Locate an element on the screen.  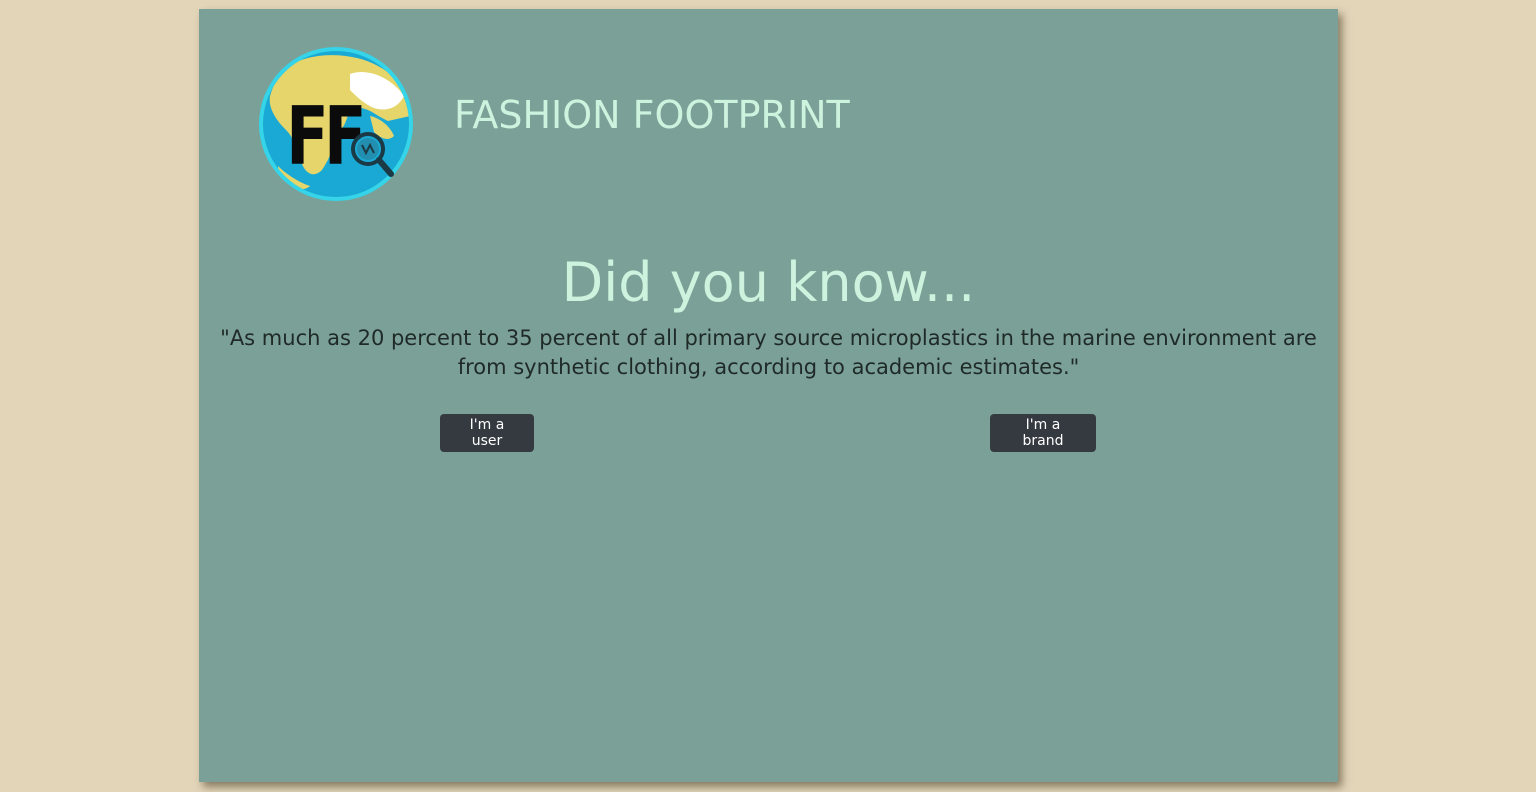
globe-logo-icon: FF is located at coordinates (336, 124).